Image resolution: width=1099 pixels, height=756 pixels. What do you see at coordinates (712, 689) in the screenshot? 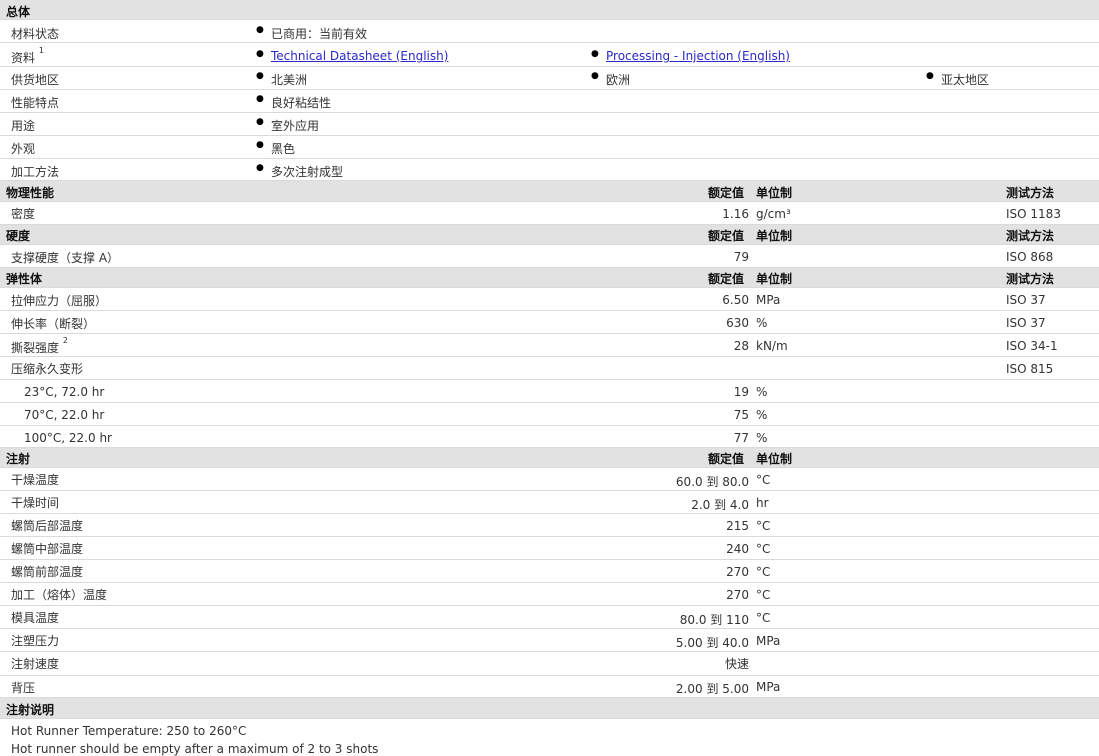
I see `nominal-value: 2.00 到 5.00` at bounding box center [712, 689].